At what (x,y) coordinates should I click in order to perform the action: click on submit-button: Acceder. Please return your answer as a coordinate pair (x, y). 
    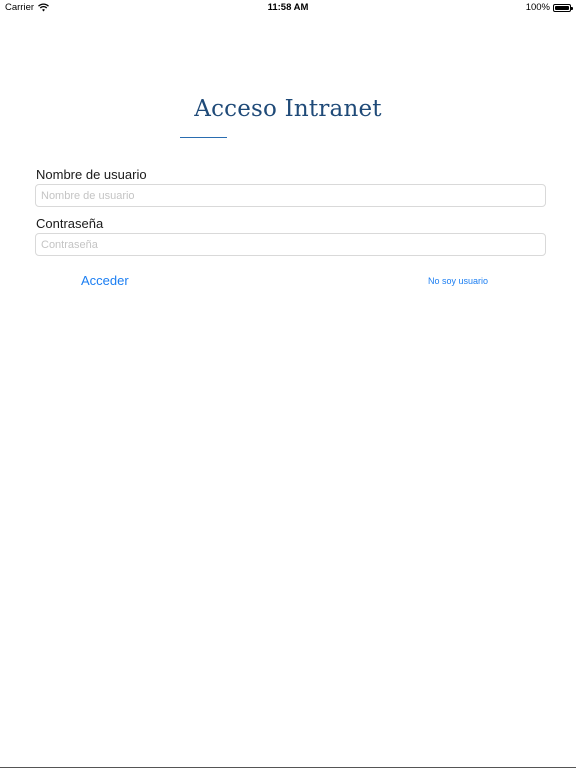
    Looking at the image, I should click on (105, 280).